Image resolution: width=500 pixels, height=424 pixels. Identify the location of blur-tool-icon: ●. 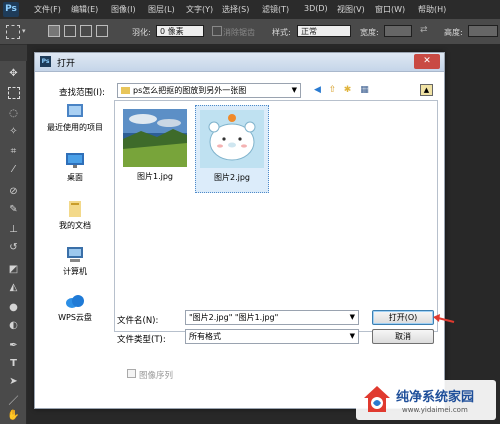
(13, 307).